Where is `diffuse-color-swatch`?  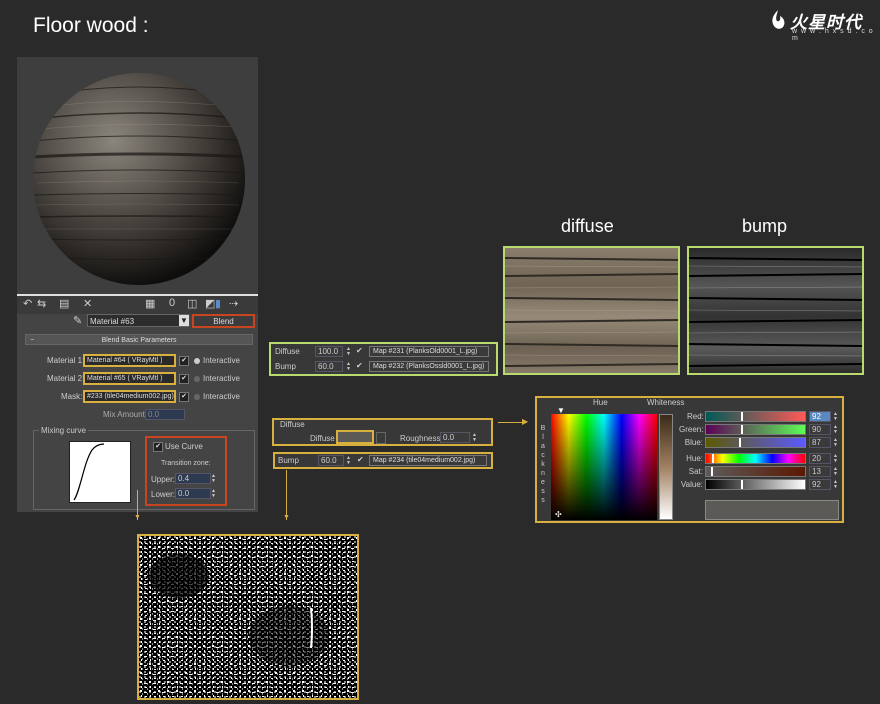
diffuse-color-swatch is located at coordinates (355, 437).